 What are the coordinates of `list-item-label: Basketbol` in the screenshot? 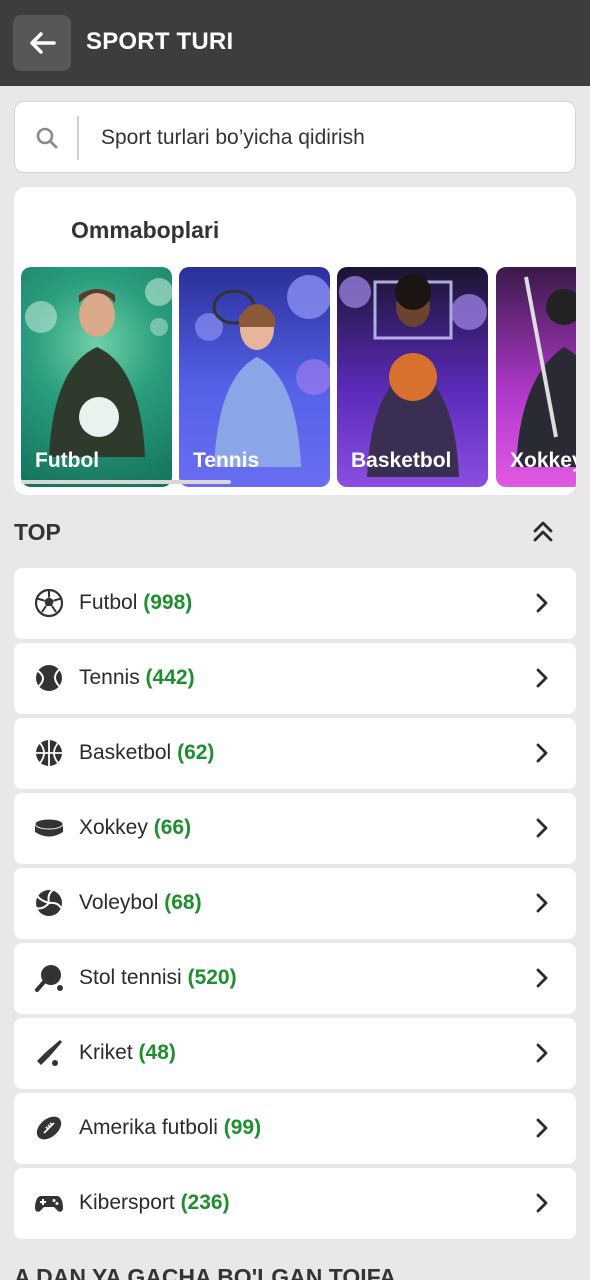 It's located at (125, 752).